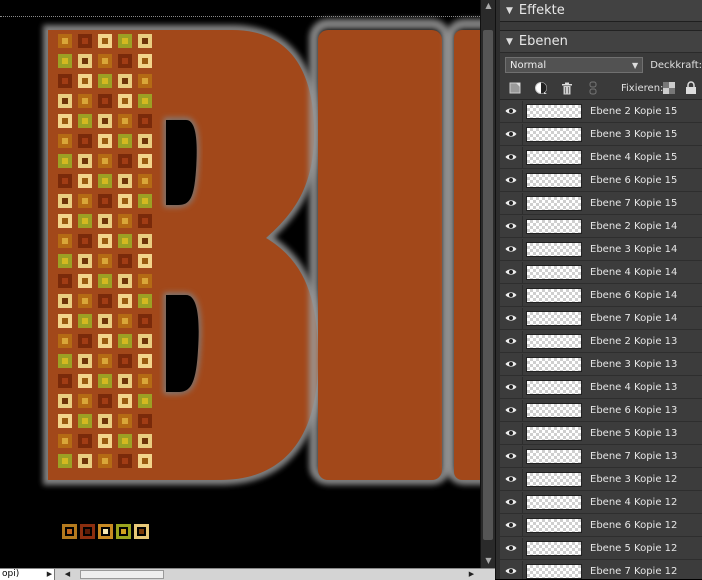 This screenshot has width=702, height=580. Describe the element at coordinates (633, 249) in the screenshot. I see `layer-name: Ebene 3 Kopie 14` at that location.